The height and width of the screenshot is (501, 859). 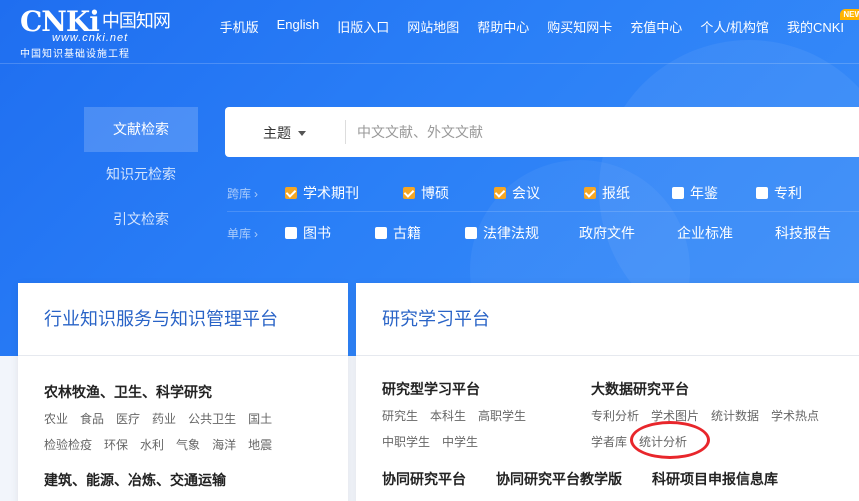 I want to click on tag-weather: 气象, so click(x=188, y=444).